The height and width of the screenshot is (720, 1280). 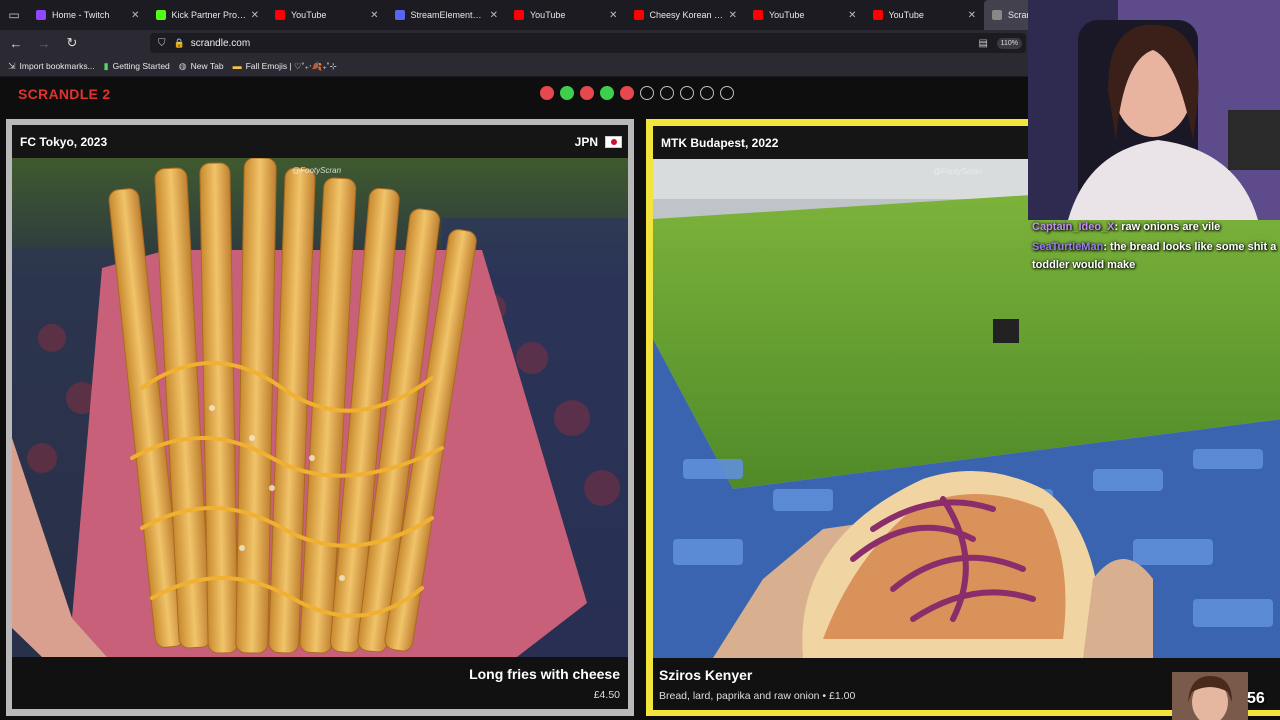 I want to click on back-icon: ←, so click(x=16, y=43).